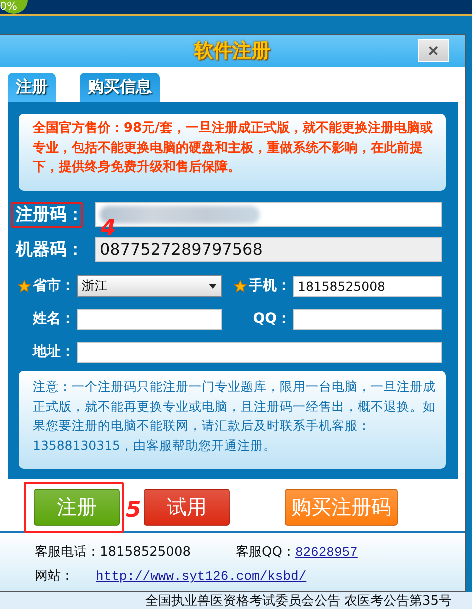  Describe the element at coordinates (367, 286) in the screenshot. I see `input-field: 18158525008` at that location.